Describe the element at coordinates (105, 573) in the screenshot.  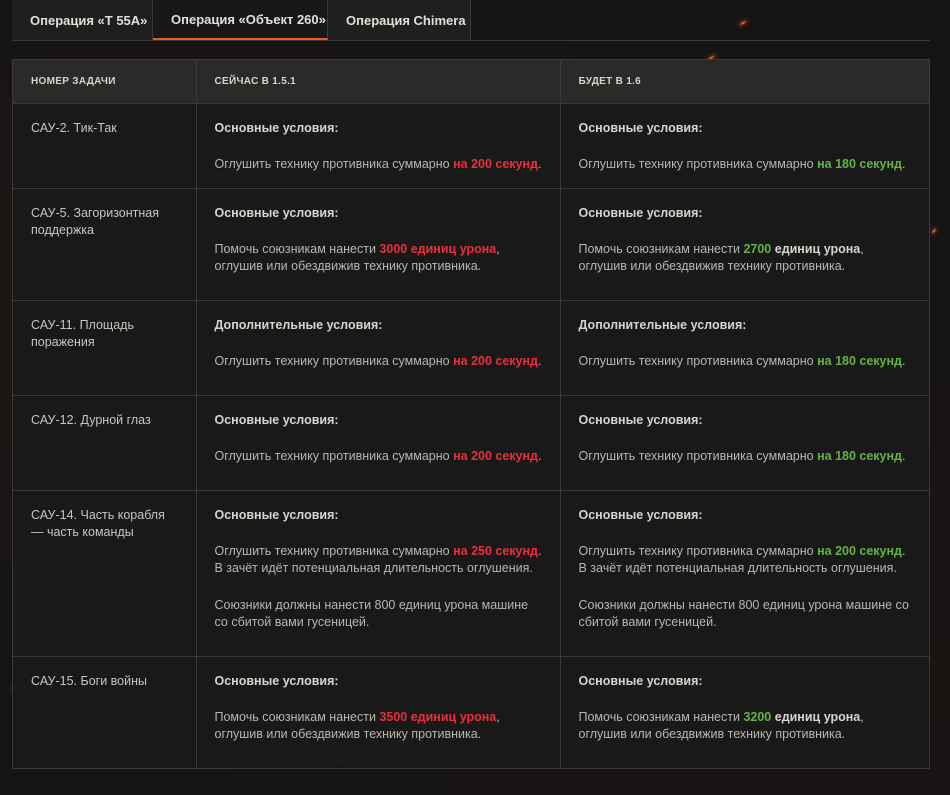
I see `task-name: САУ-14. Часть корабля — часть команды` at that location.